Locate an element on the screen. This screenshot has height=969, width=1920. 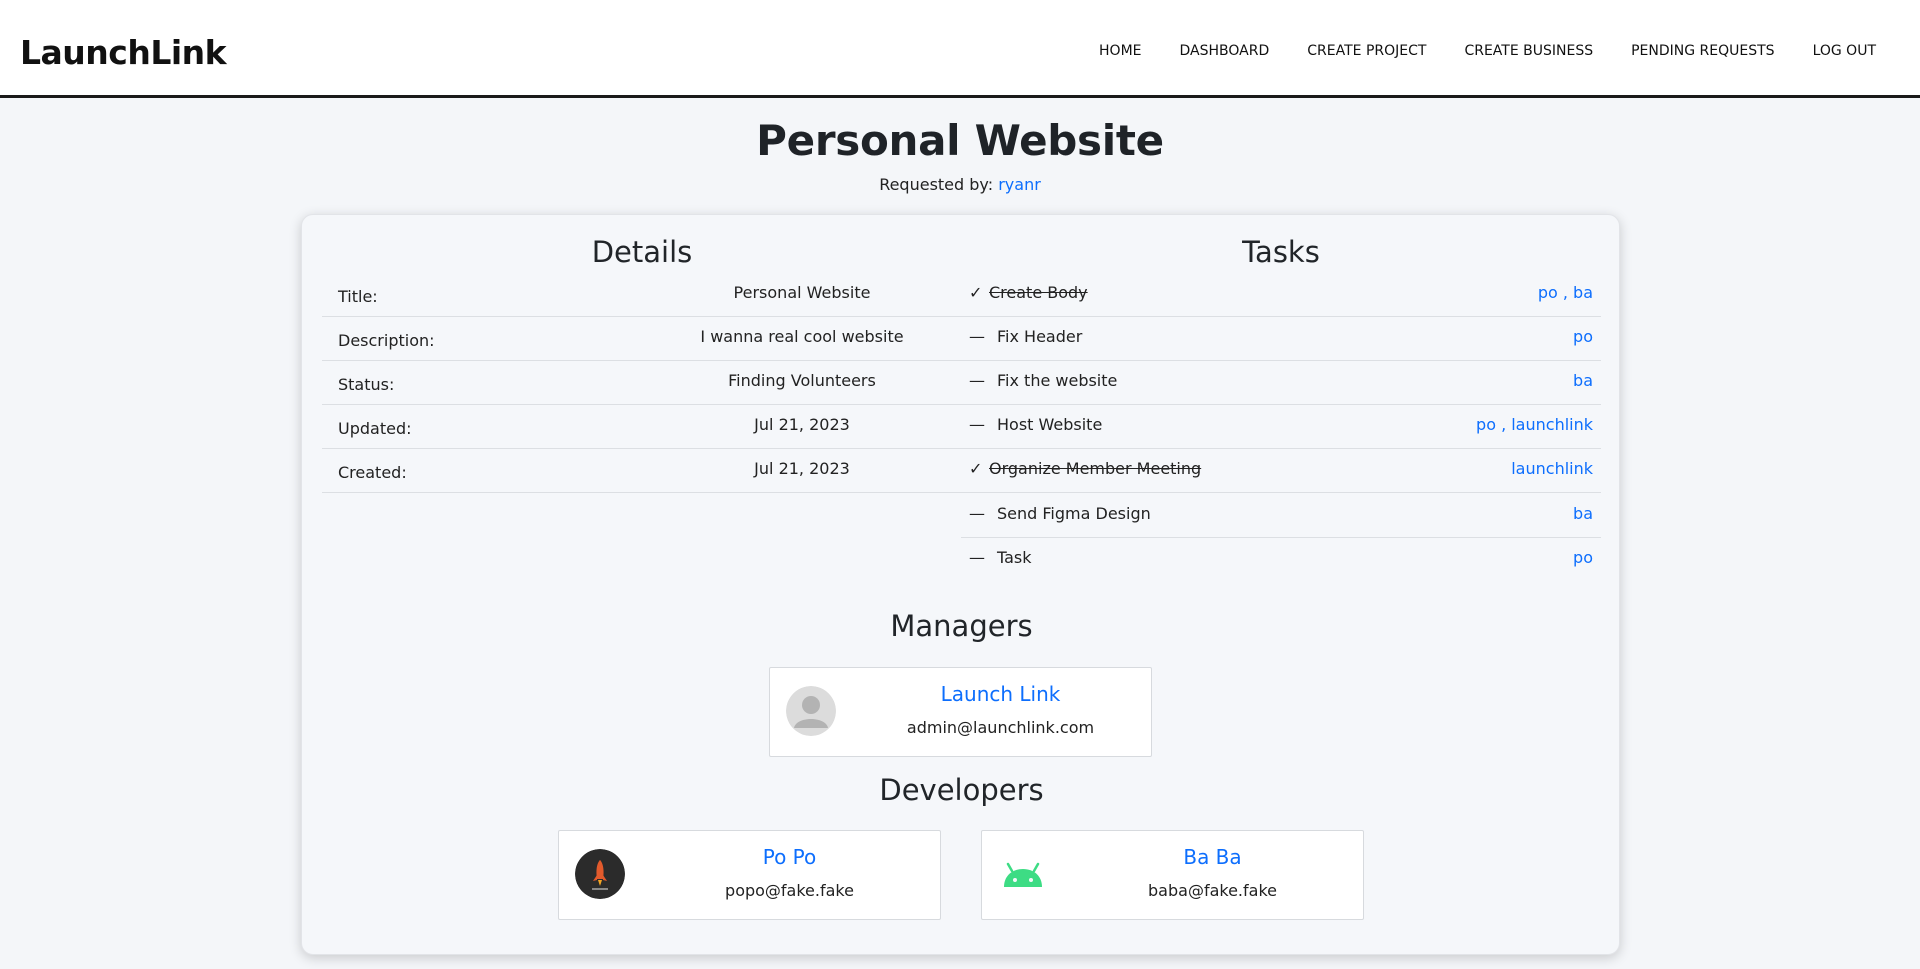
requested-by-user-link: ryanr is located at coordinates (1019, 184).